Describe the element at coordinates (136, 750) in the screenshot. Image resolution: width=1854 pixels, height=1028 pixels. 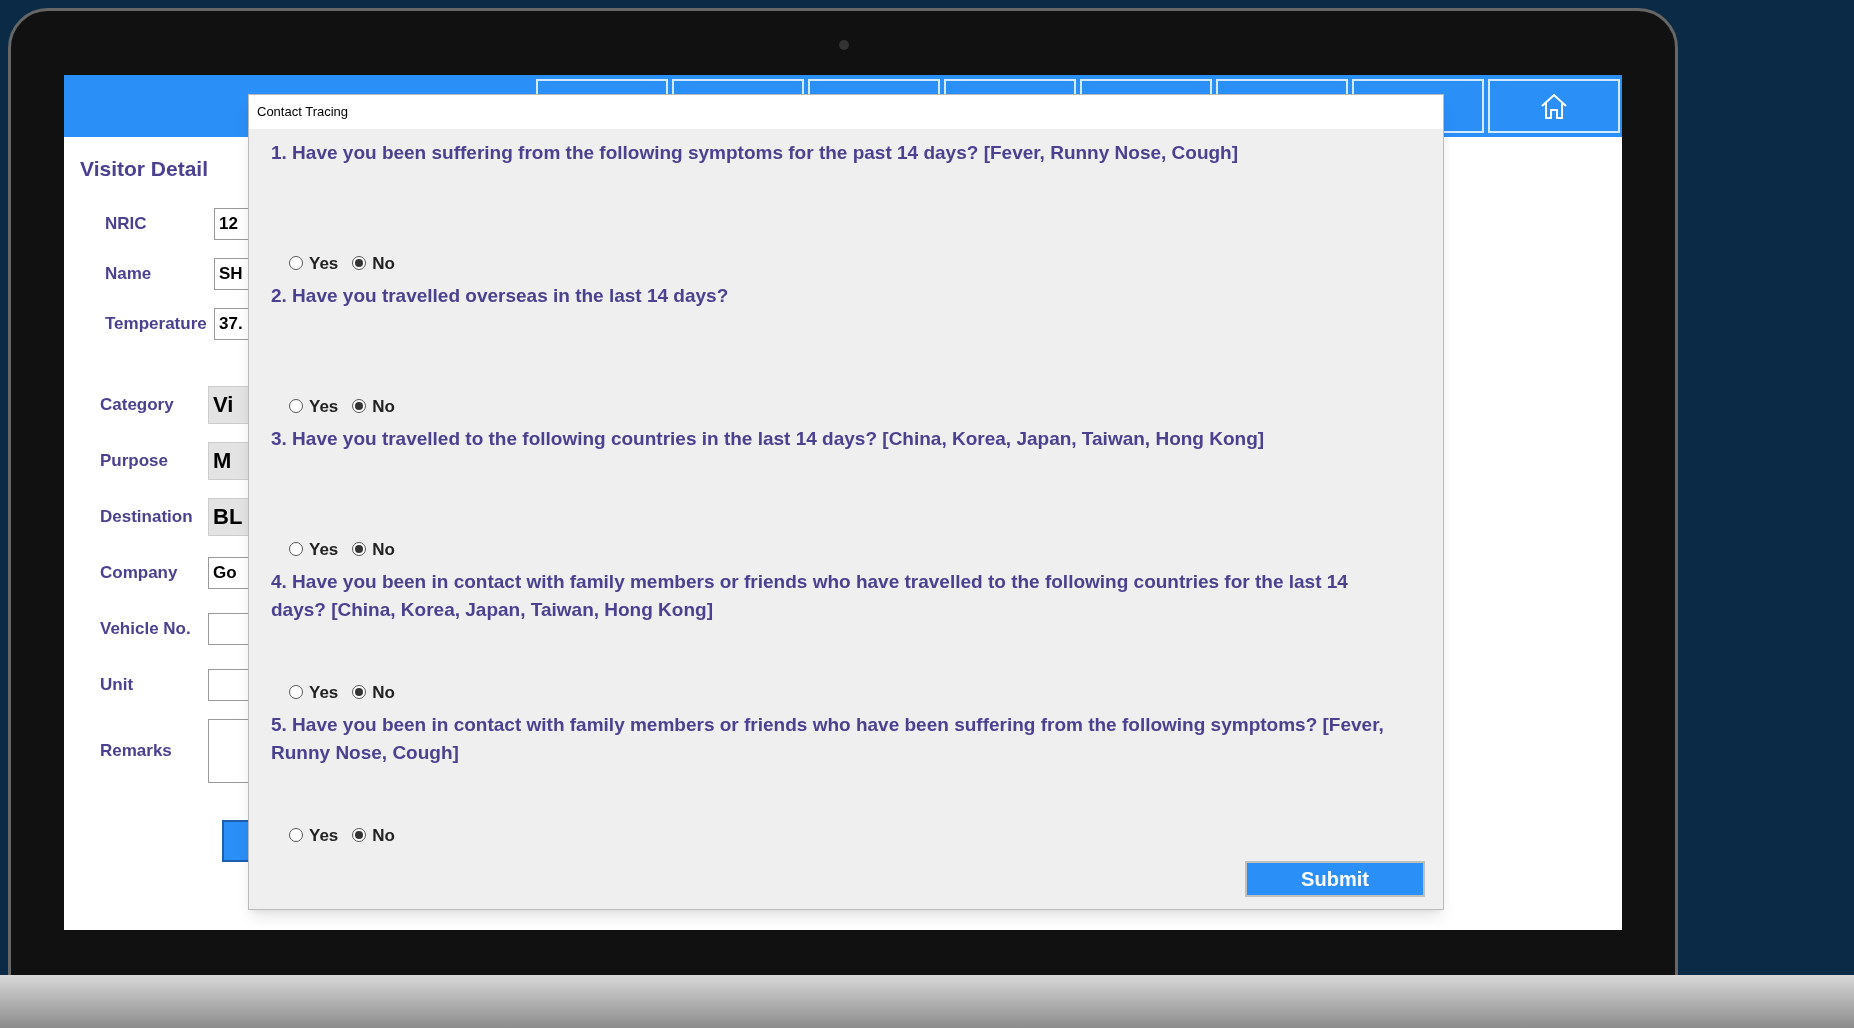
I see `field-label: Remarks` at that location.